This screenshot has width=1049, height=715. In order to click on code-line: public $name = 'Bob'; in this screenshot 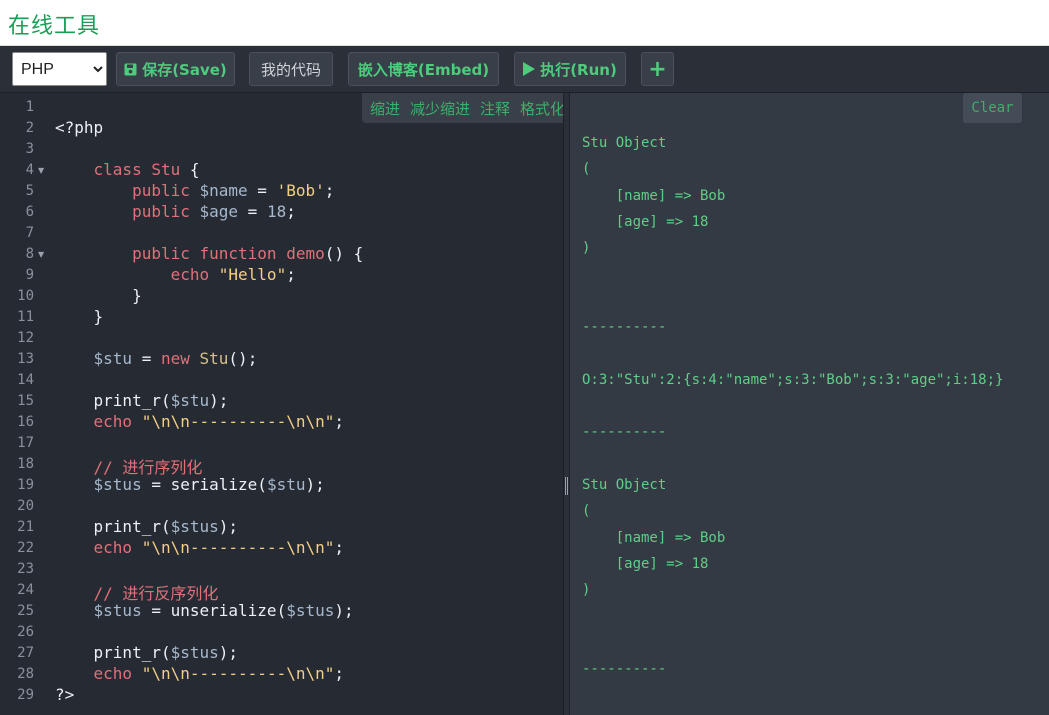, I will do `click(194, 190)`.